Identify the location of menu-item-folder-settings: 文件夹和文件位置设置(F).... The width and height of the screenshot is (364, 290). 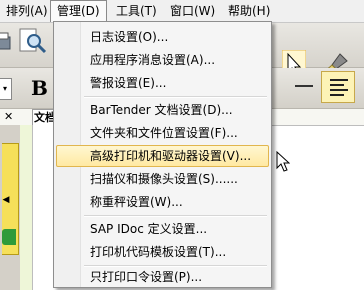
(162, 133).